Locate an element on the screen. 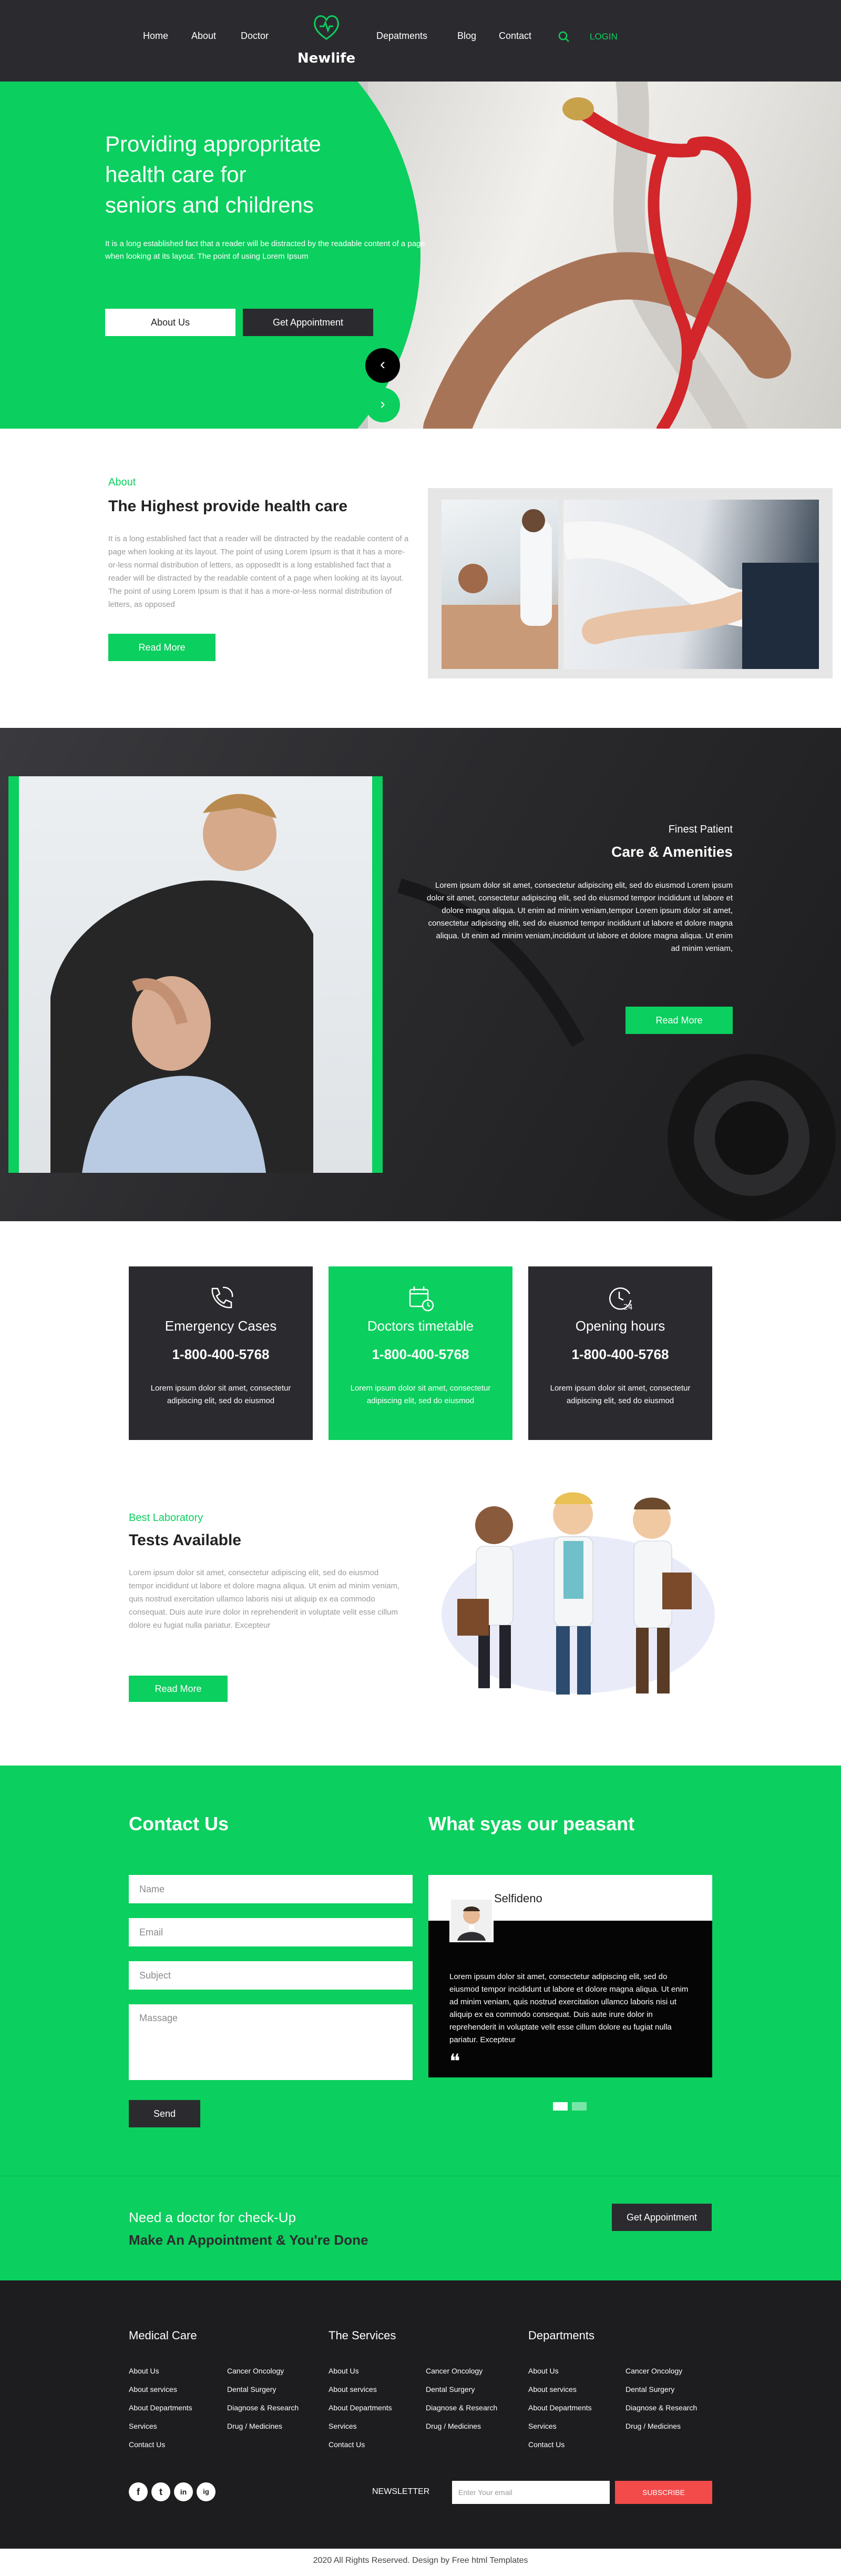 The image size is (841, 2576). amenities-read-more-button: Read More is located at coordinates (679, 1021).